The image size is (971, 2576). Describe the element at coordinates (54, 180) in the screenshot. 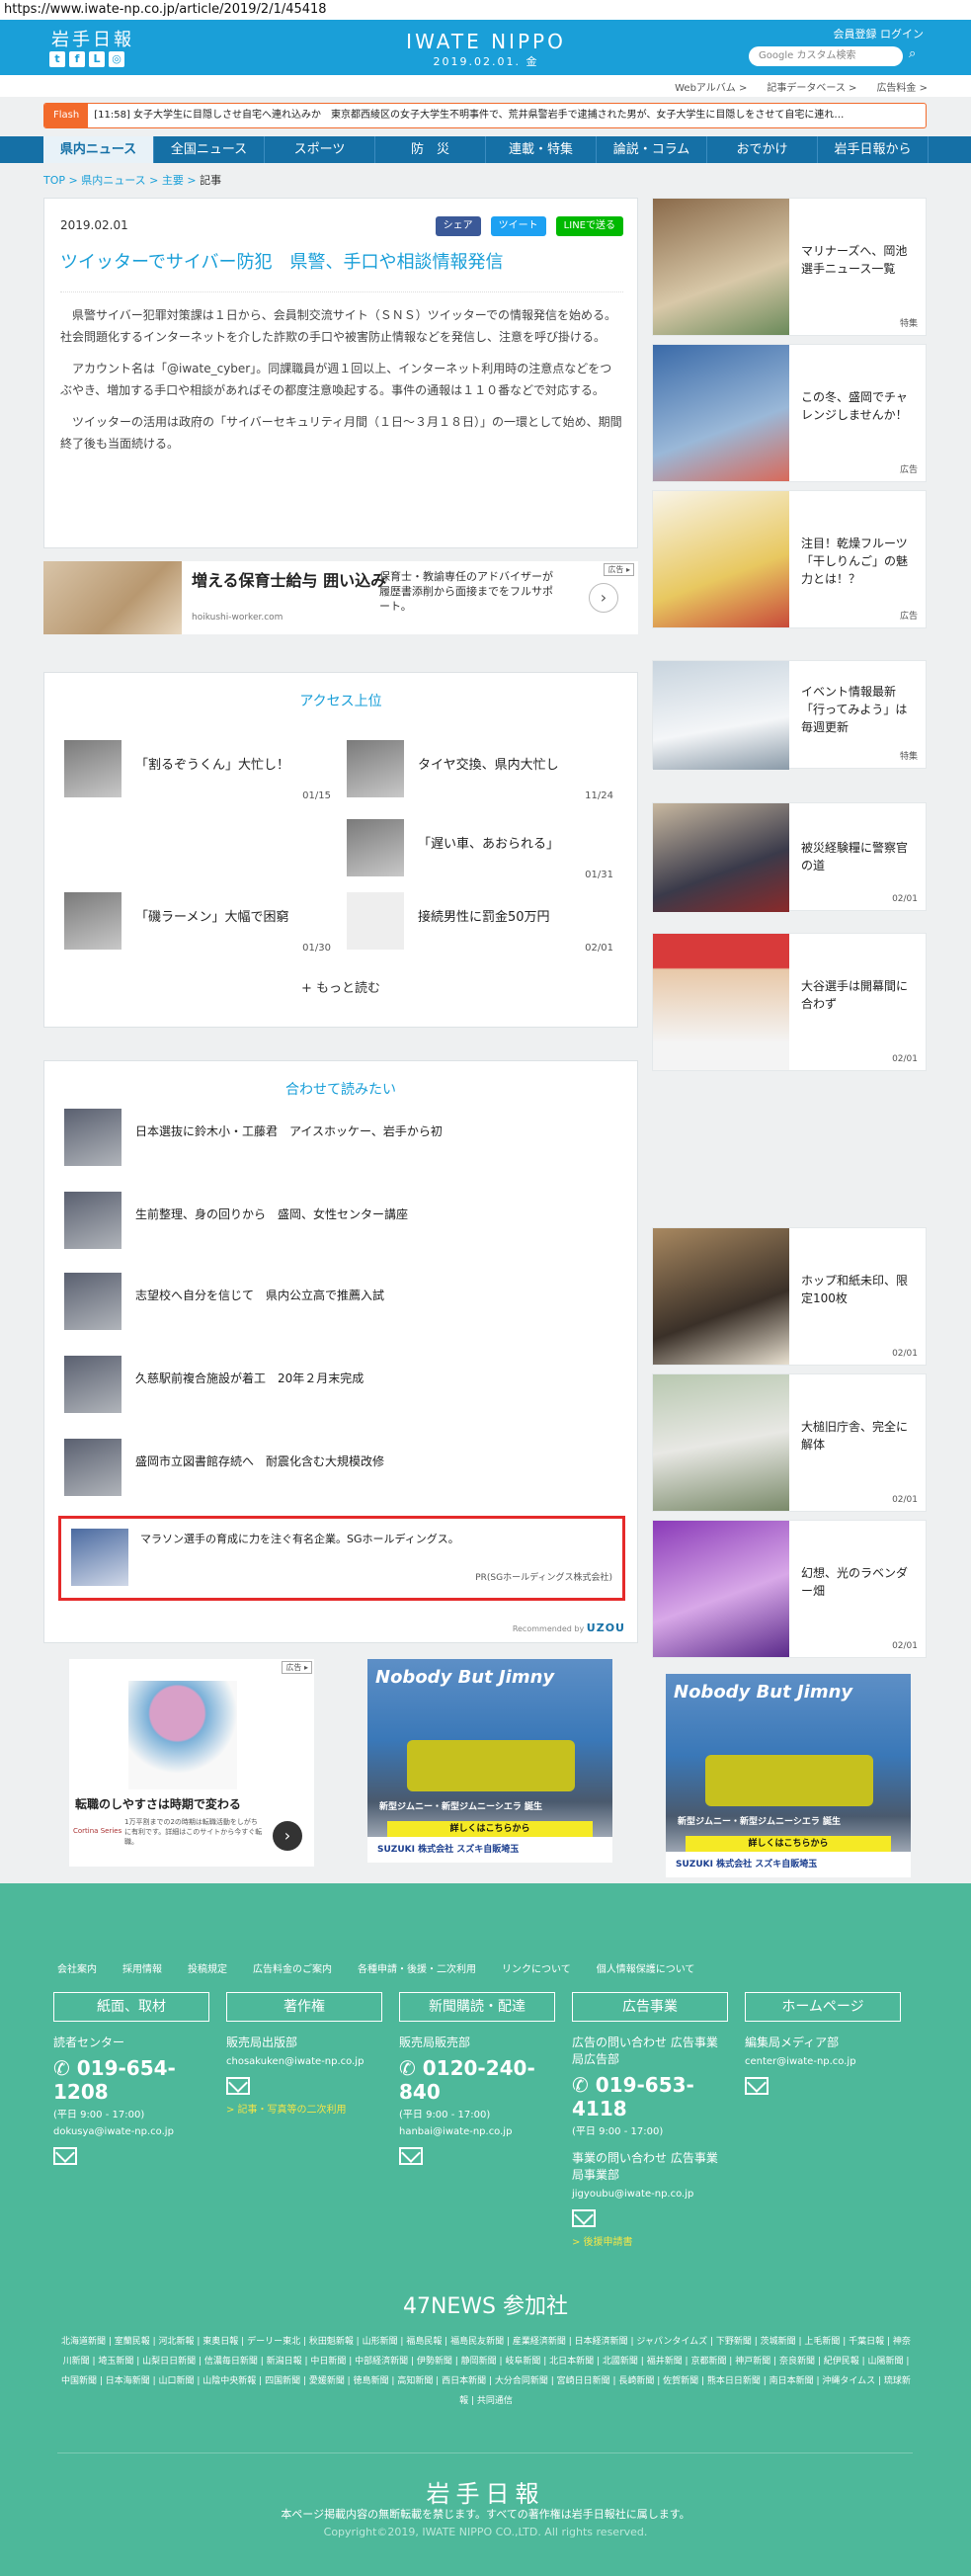

I see `breadcrumb-top: TOP` at that location.